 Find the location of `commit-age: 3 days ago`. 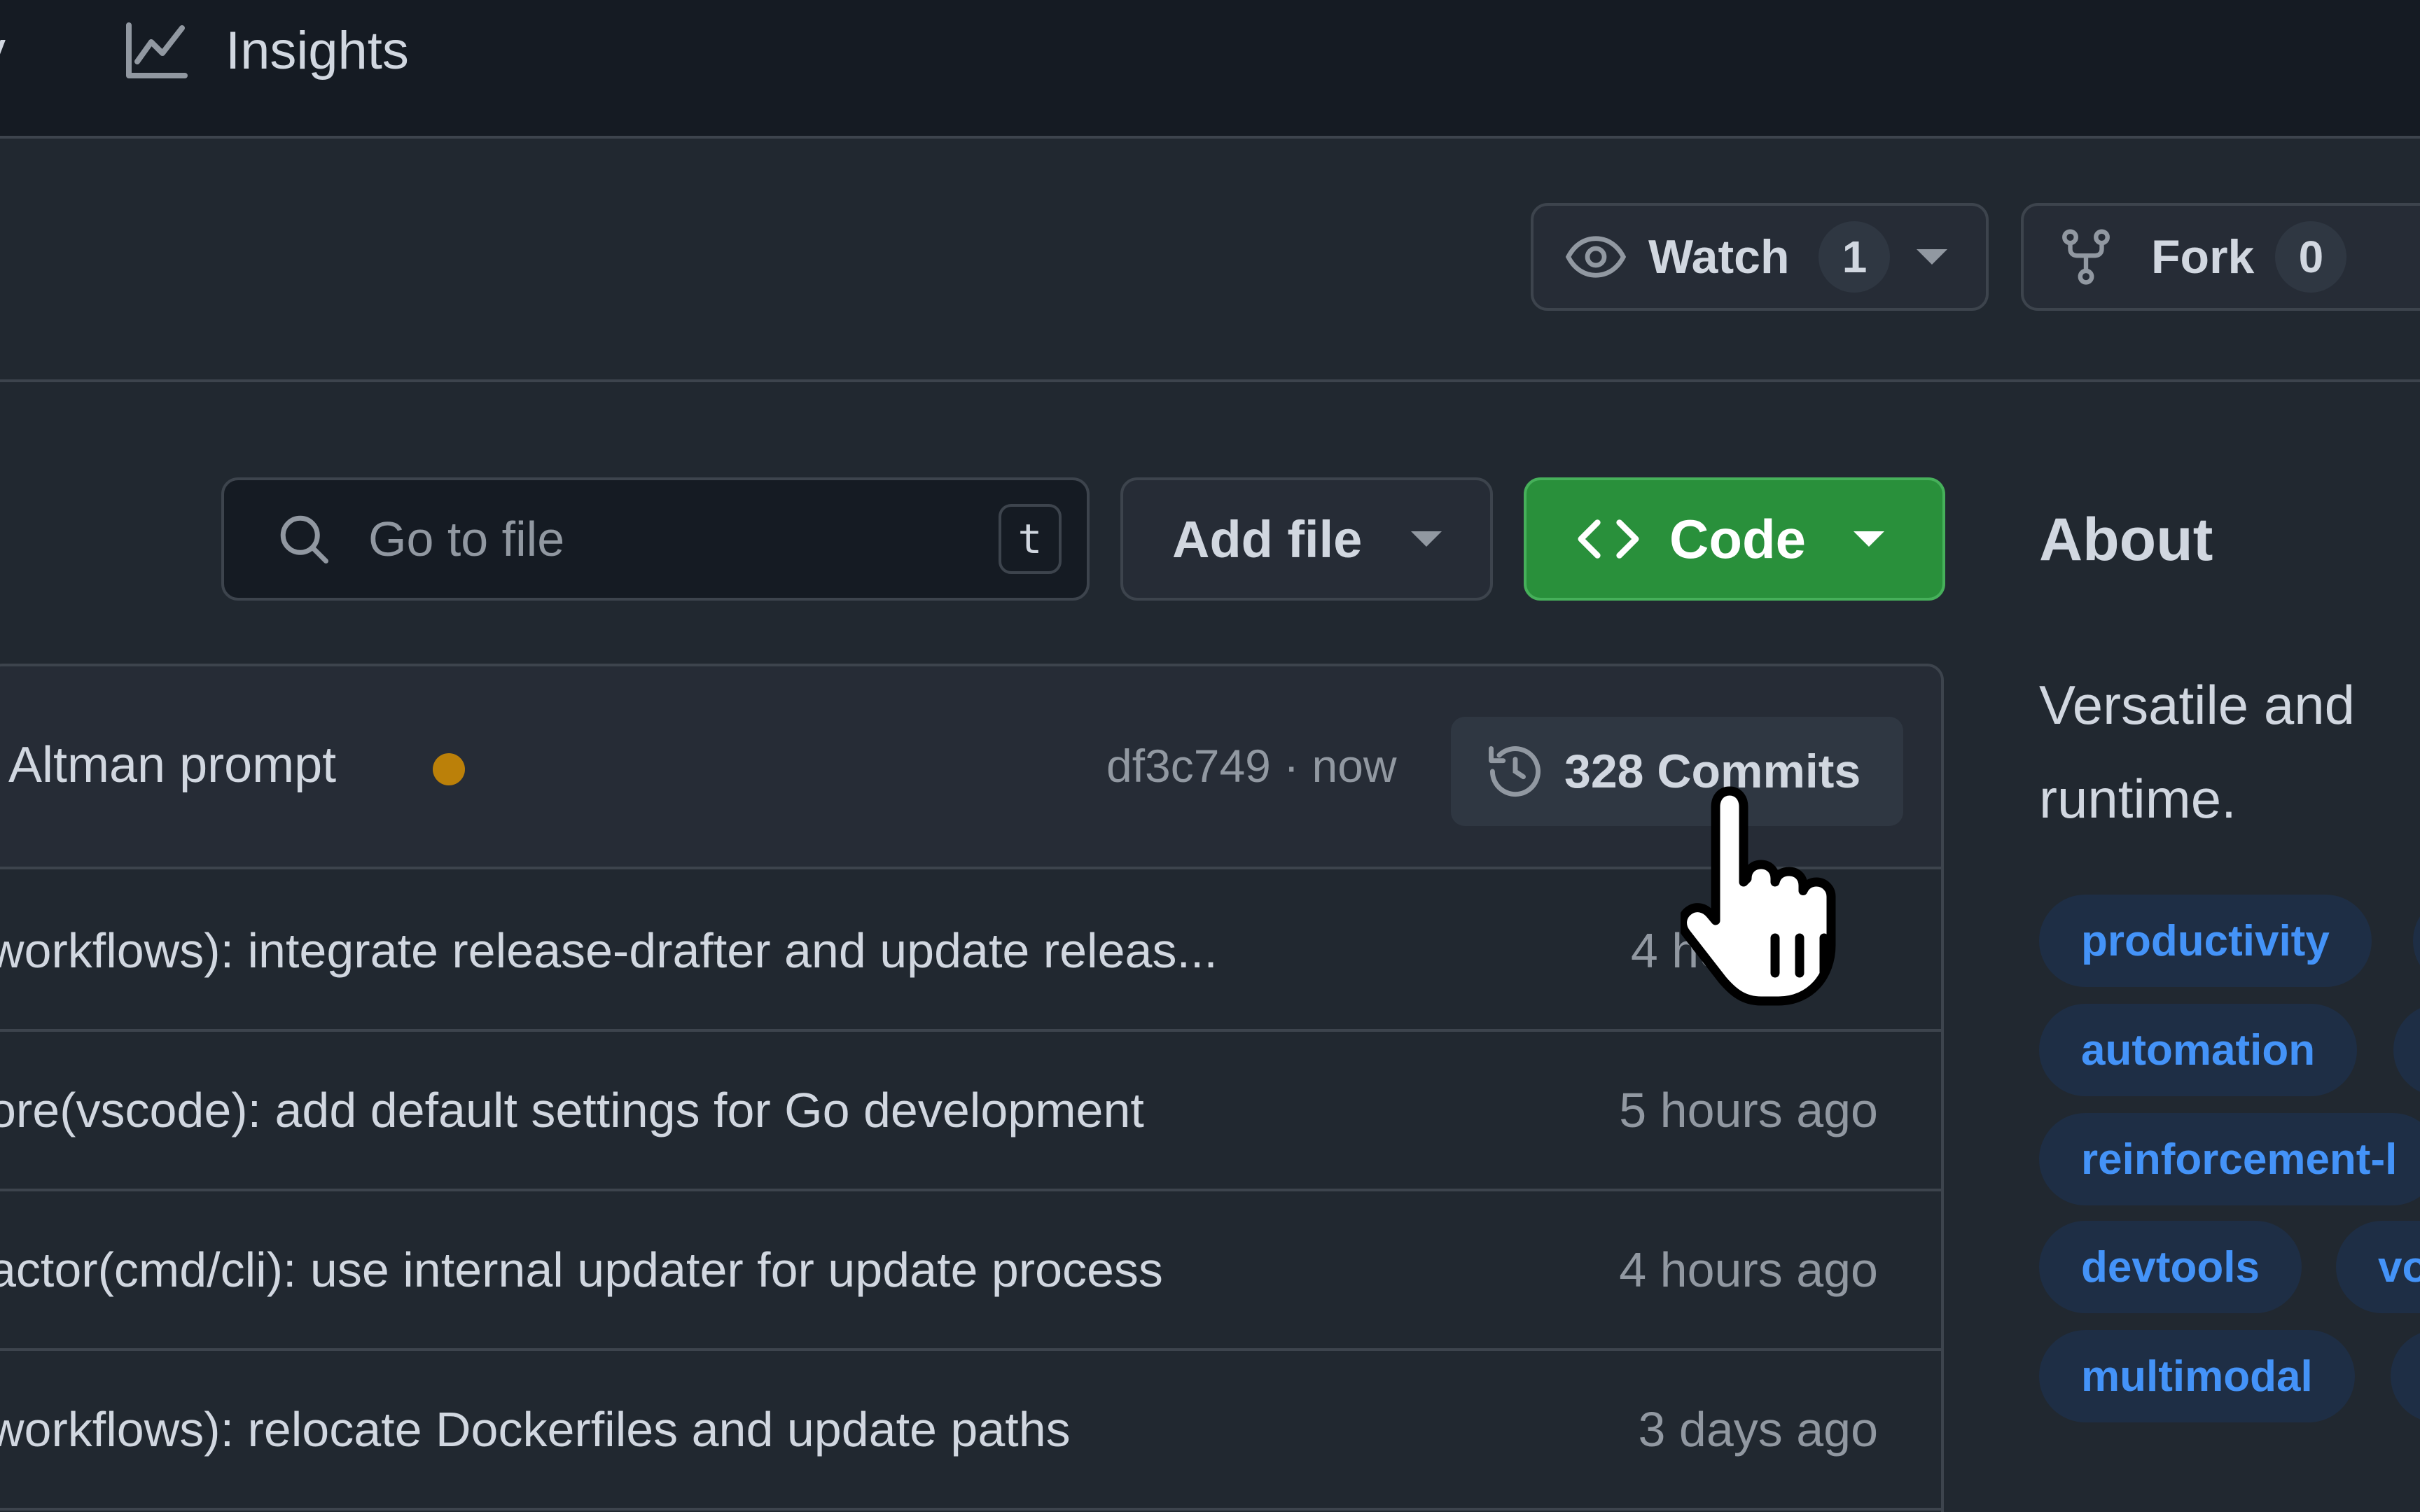

commit-age: 3 days ago is located at coordinates (1758, 1429).